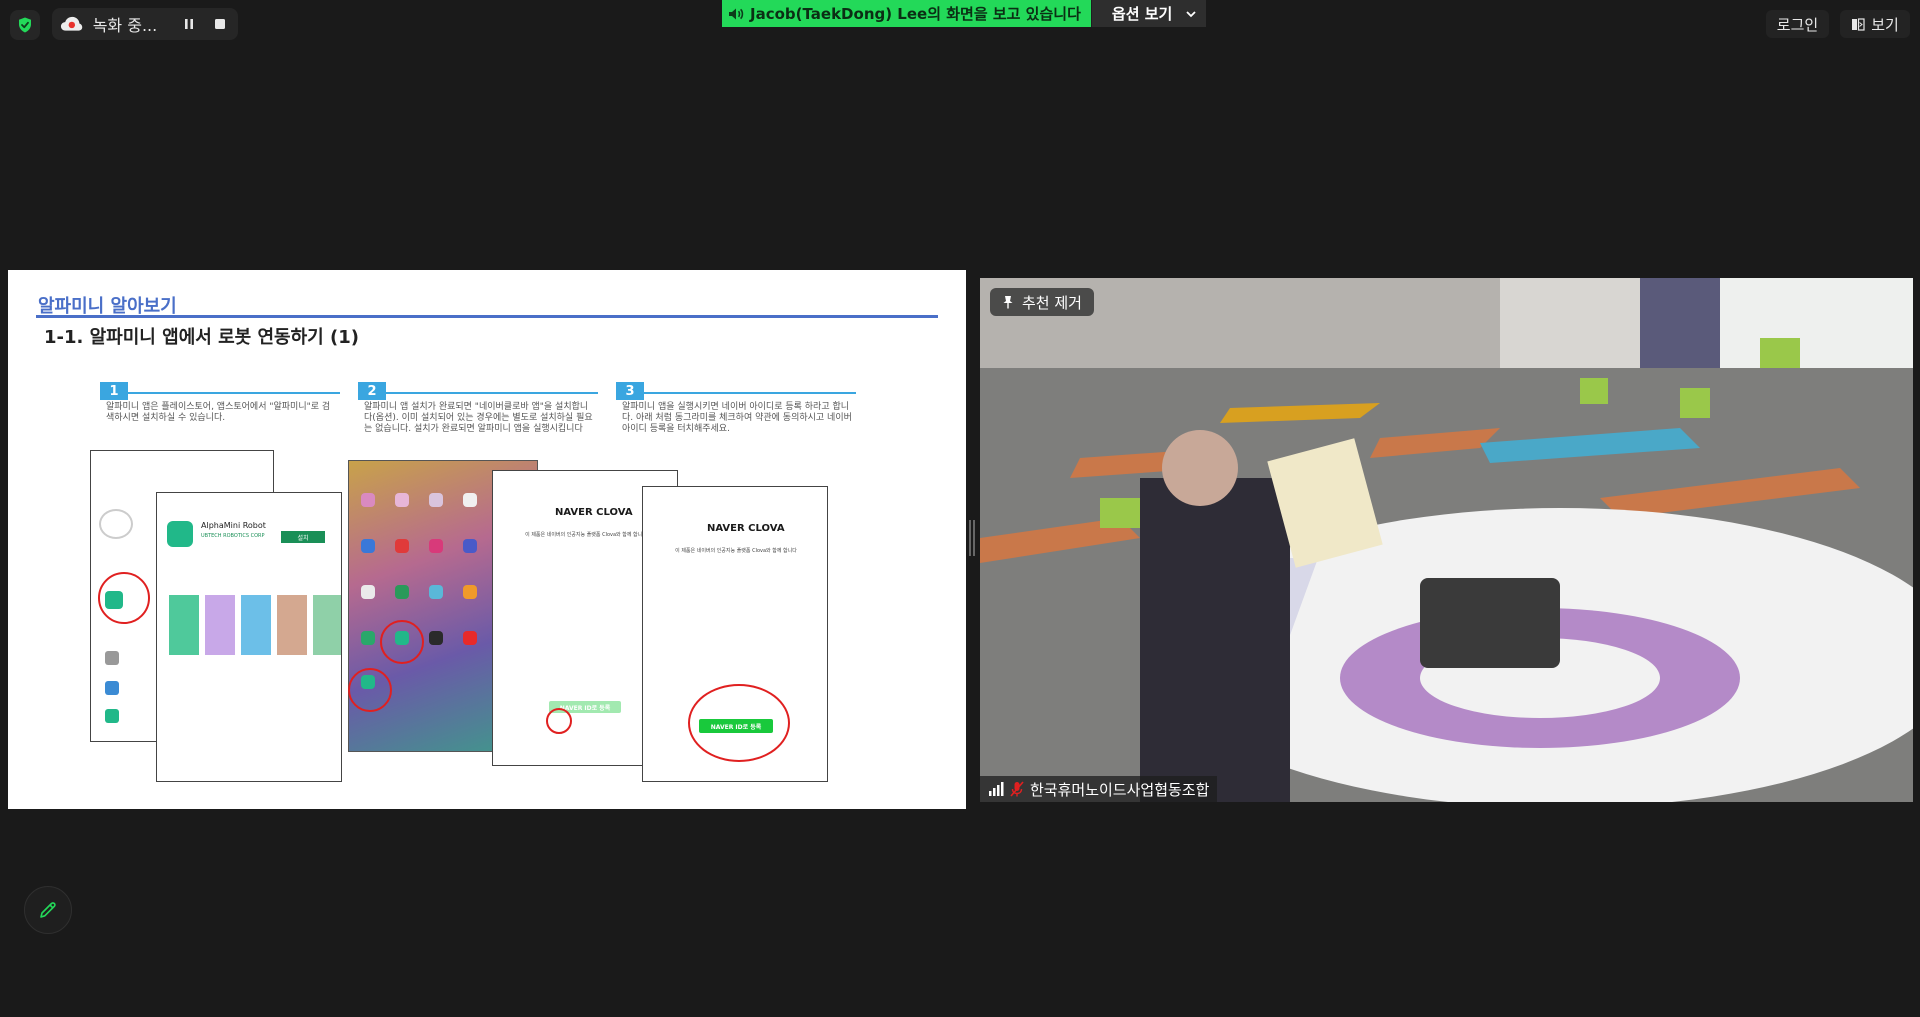  Describe the element at coordinates (915, 14) in the screenshot. I see `share-banner-text: Jacob(TaekDong) Lee의 화면을 보고 있습니다` at that location.